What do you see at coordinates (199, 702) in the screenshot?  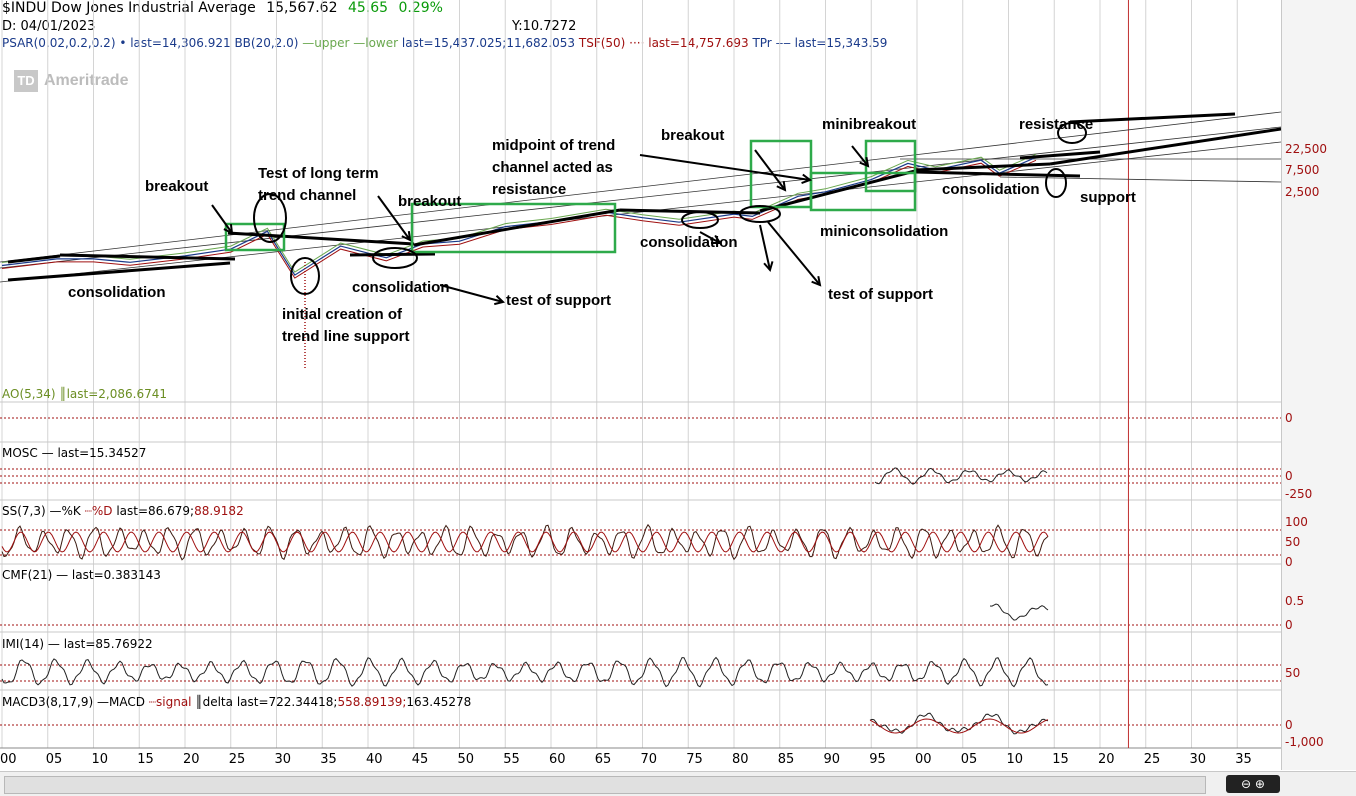 I see `macd-delta-icon: ║` at bounding box center [199, 702].